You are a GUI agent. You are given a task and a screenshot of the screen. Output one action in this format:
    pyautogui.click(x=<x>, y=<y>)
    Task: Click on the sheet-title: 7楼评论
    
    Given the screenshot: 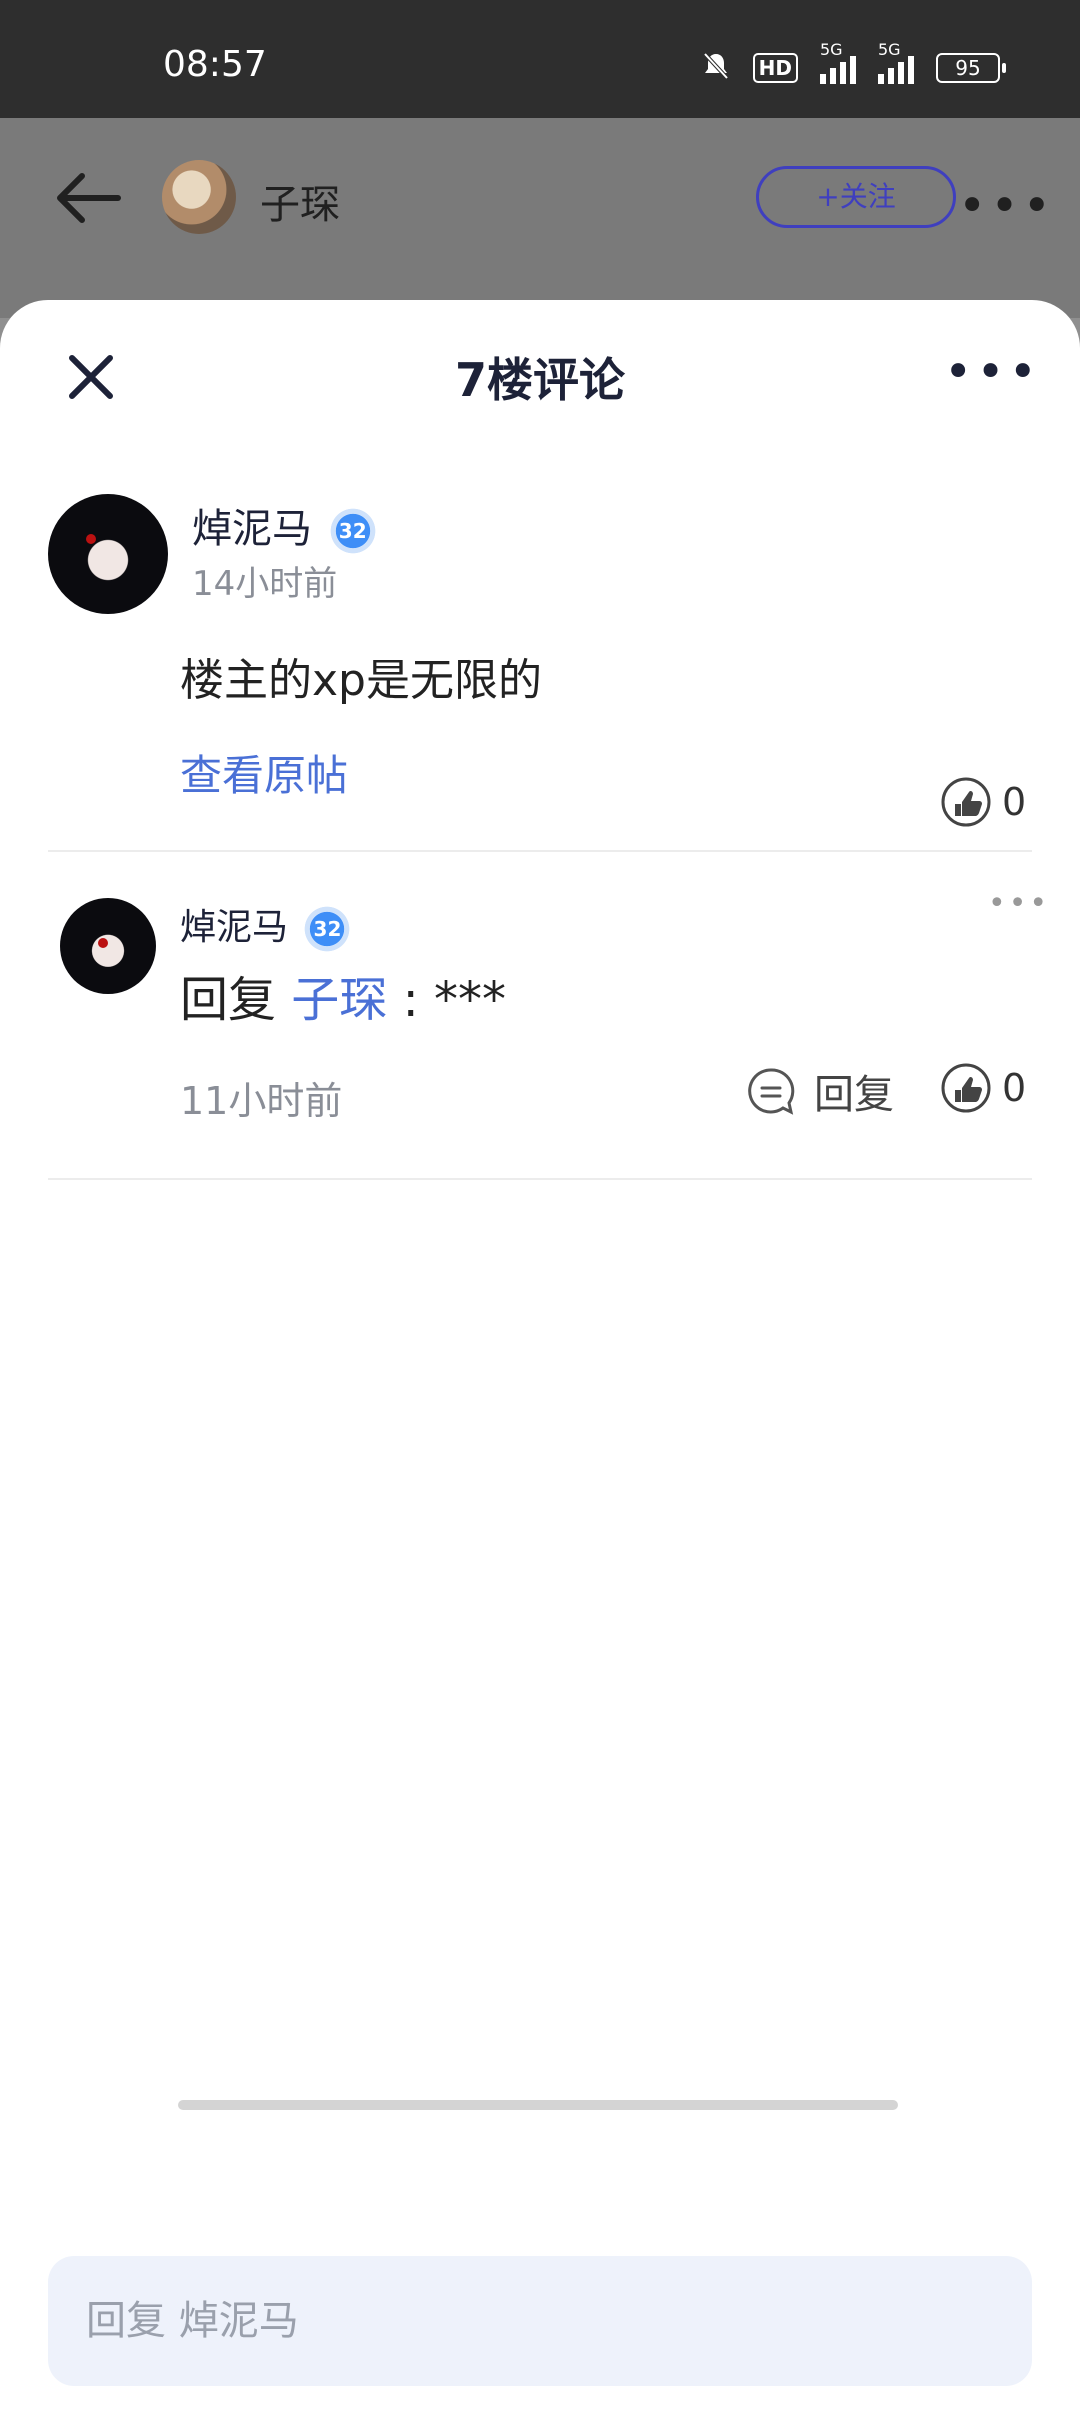 What is the action you would take?
    pyautogui.click(x=539, y=380)
    